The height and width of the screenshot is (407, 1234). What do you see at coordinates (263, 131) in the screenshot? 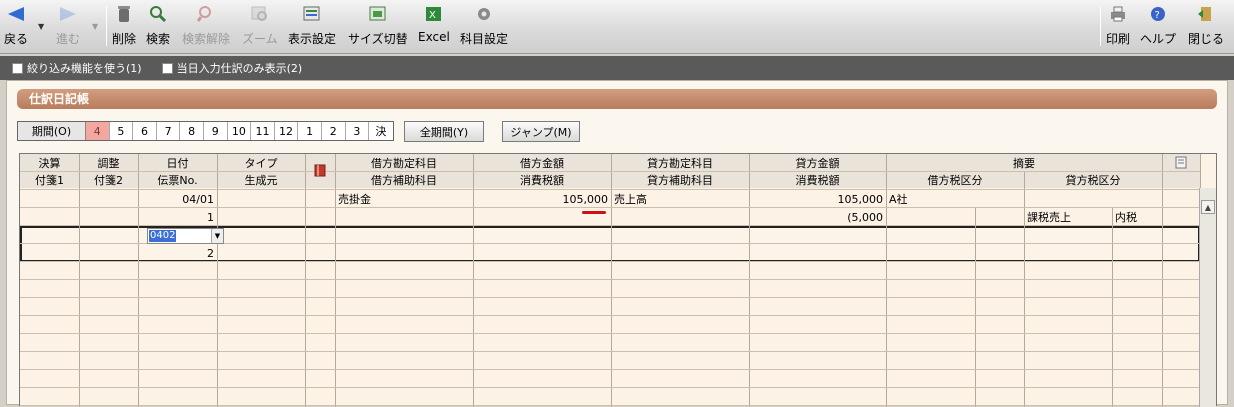
I see `month-tab: 11` at bounding box center [263, 131].